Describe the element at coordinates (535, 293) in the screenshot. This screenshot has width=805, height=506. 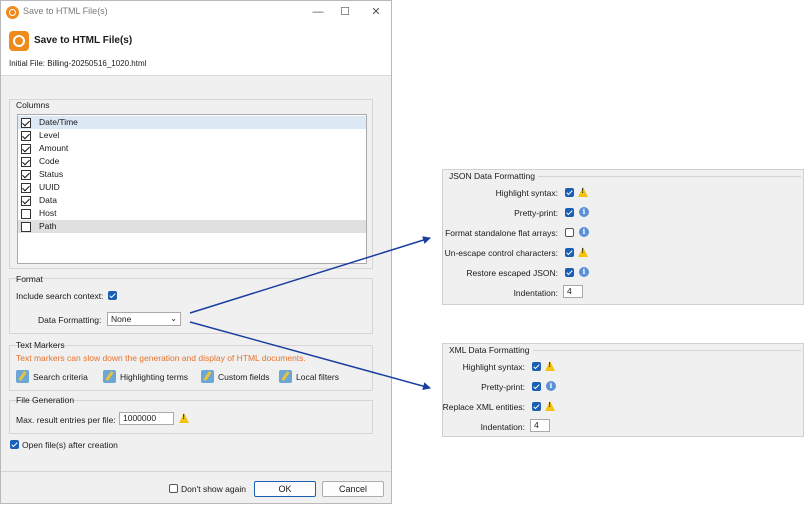
I see `json-indentation-label: Indentation:` at that location.